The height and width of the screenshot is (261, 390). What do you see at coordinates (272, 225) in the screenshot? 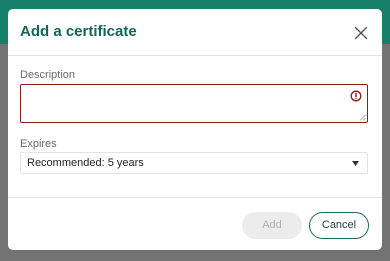
I see `add-button: Add` at bounding box center [272, 225].